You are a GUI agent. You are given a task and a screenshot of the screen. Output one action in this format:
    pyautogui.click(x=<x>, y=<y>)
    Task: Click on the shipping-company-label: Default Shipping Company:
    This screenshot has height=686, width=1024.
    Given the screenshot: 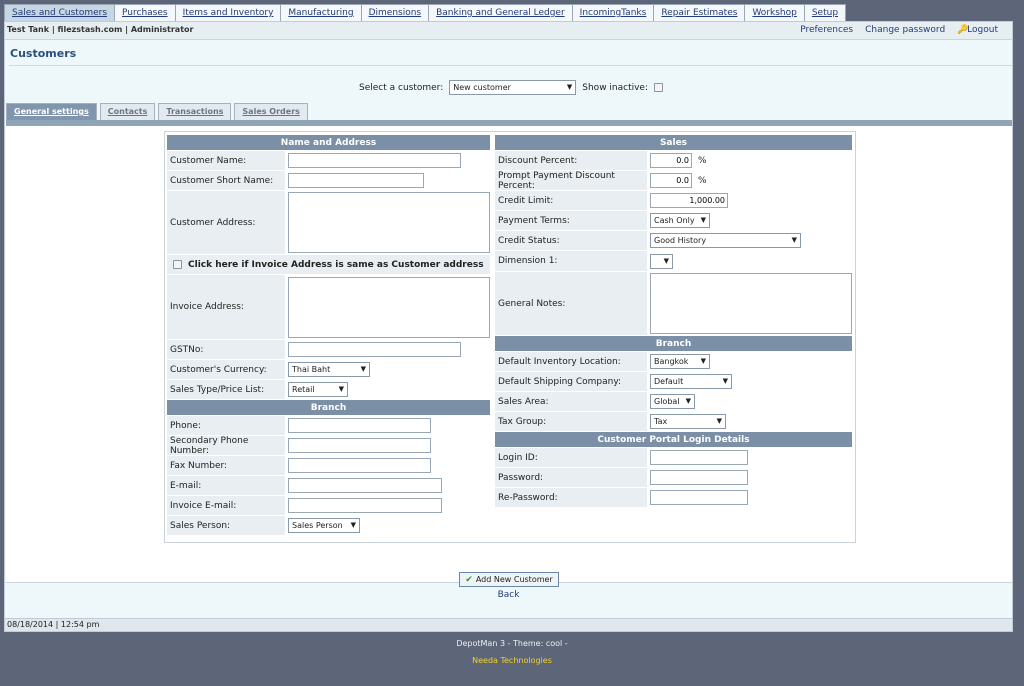 What is the action you would take?
    pyautogui.click(x=571, y=381)
    